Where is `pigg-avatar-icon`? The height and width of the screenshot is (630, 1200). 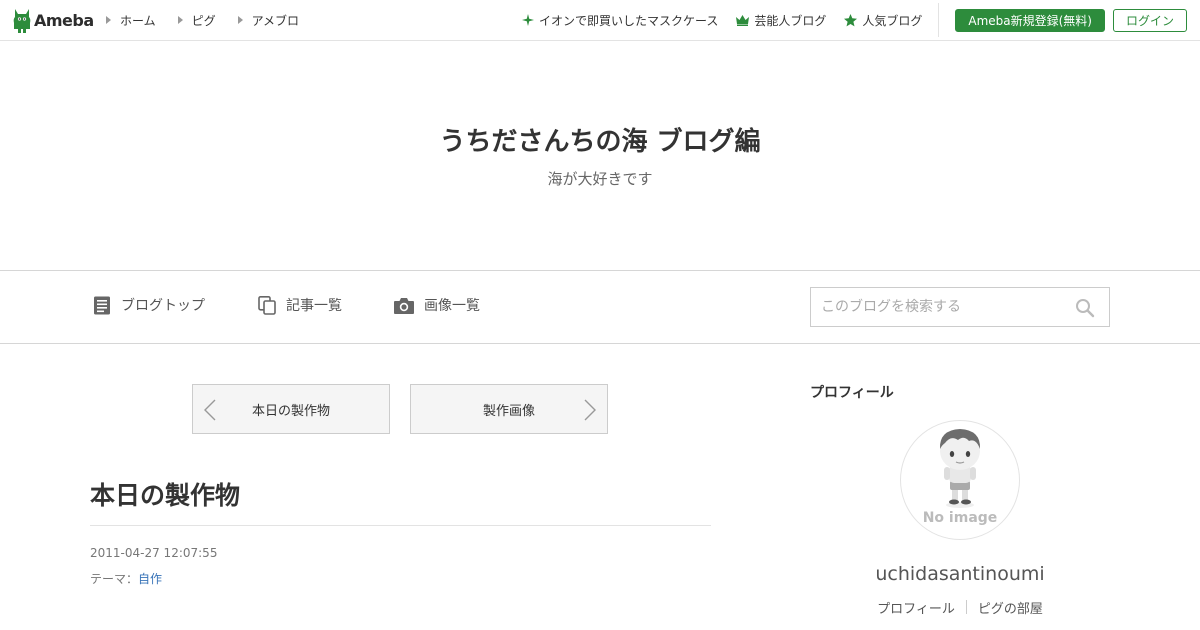 pigg-avatar-icon is located at coordinates (960, 468).